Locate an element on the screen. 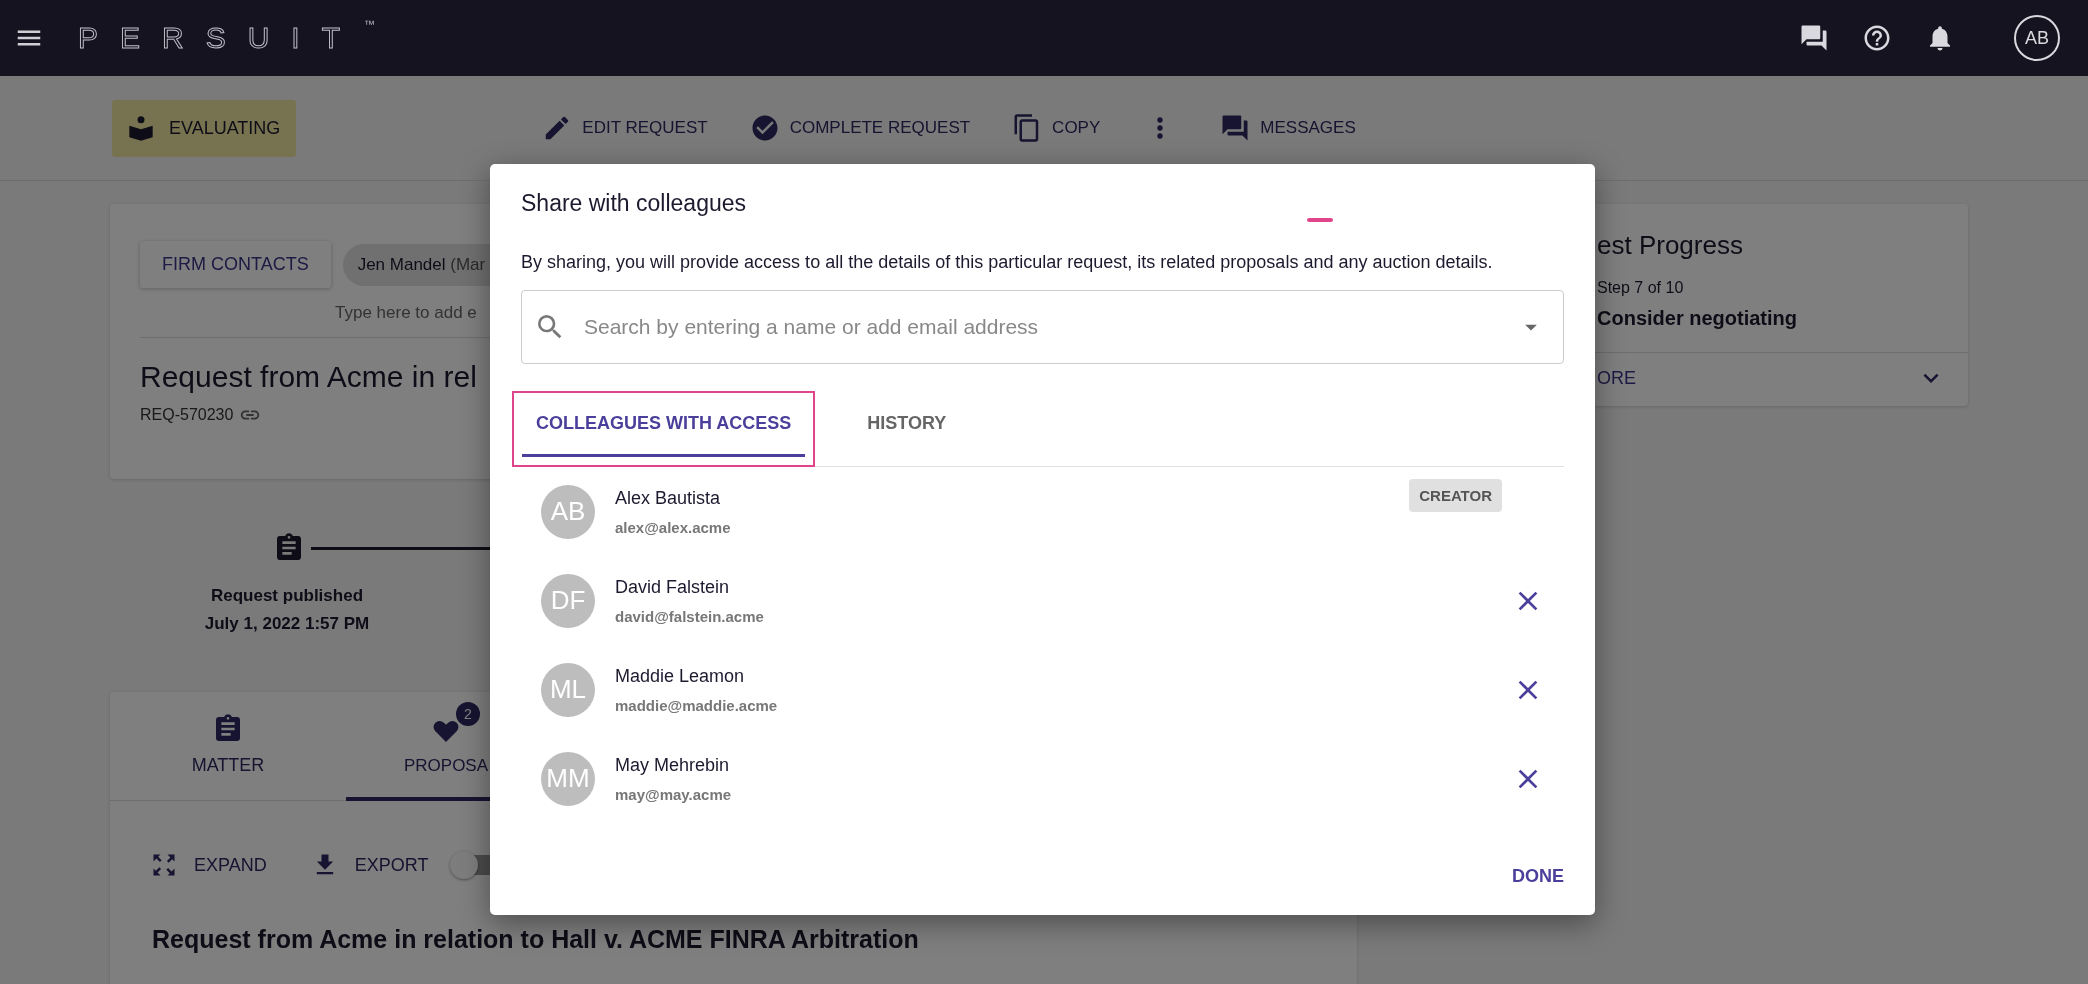  step-count: Step 7 of 10 is located at coordinates (1641, 288).